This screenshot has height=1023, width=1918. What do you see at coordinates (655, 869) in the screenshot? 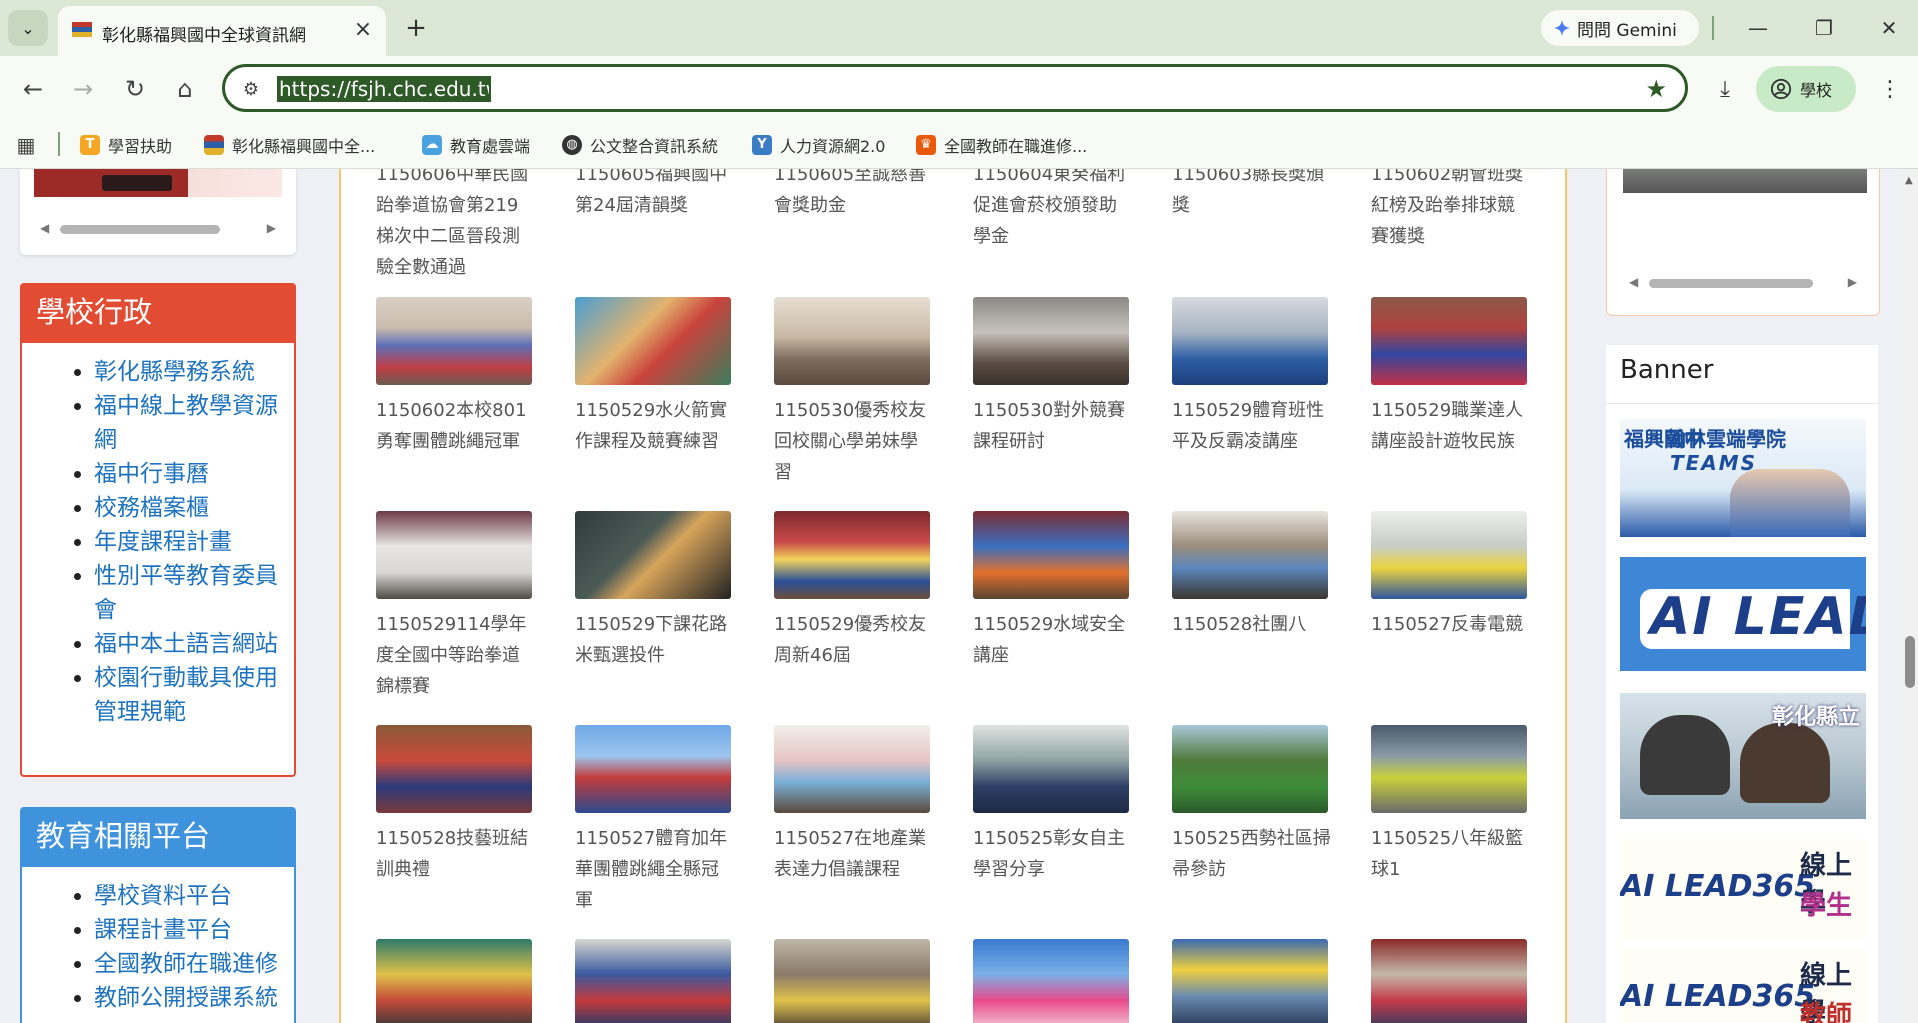
I see `gallery-caption: 1150527體育加年華團體跳繩全縣冠軍` at bounding box center [655, 869].